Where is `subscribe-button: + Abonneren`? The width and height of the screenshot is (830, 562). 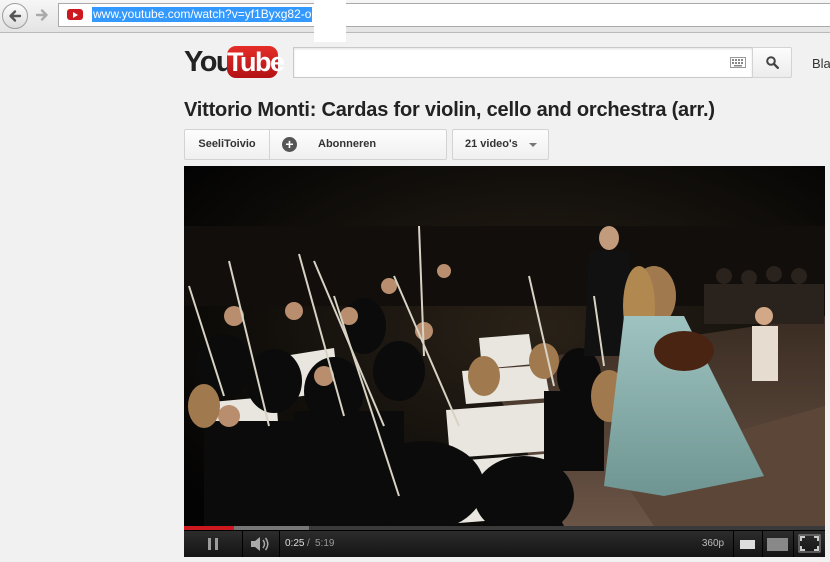 subscribe-button: + Abonneren is located at coordinates (358, 144).